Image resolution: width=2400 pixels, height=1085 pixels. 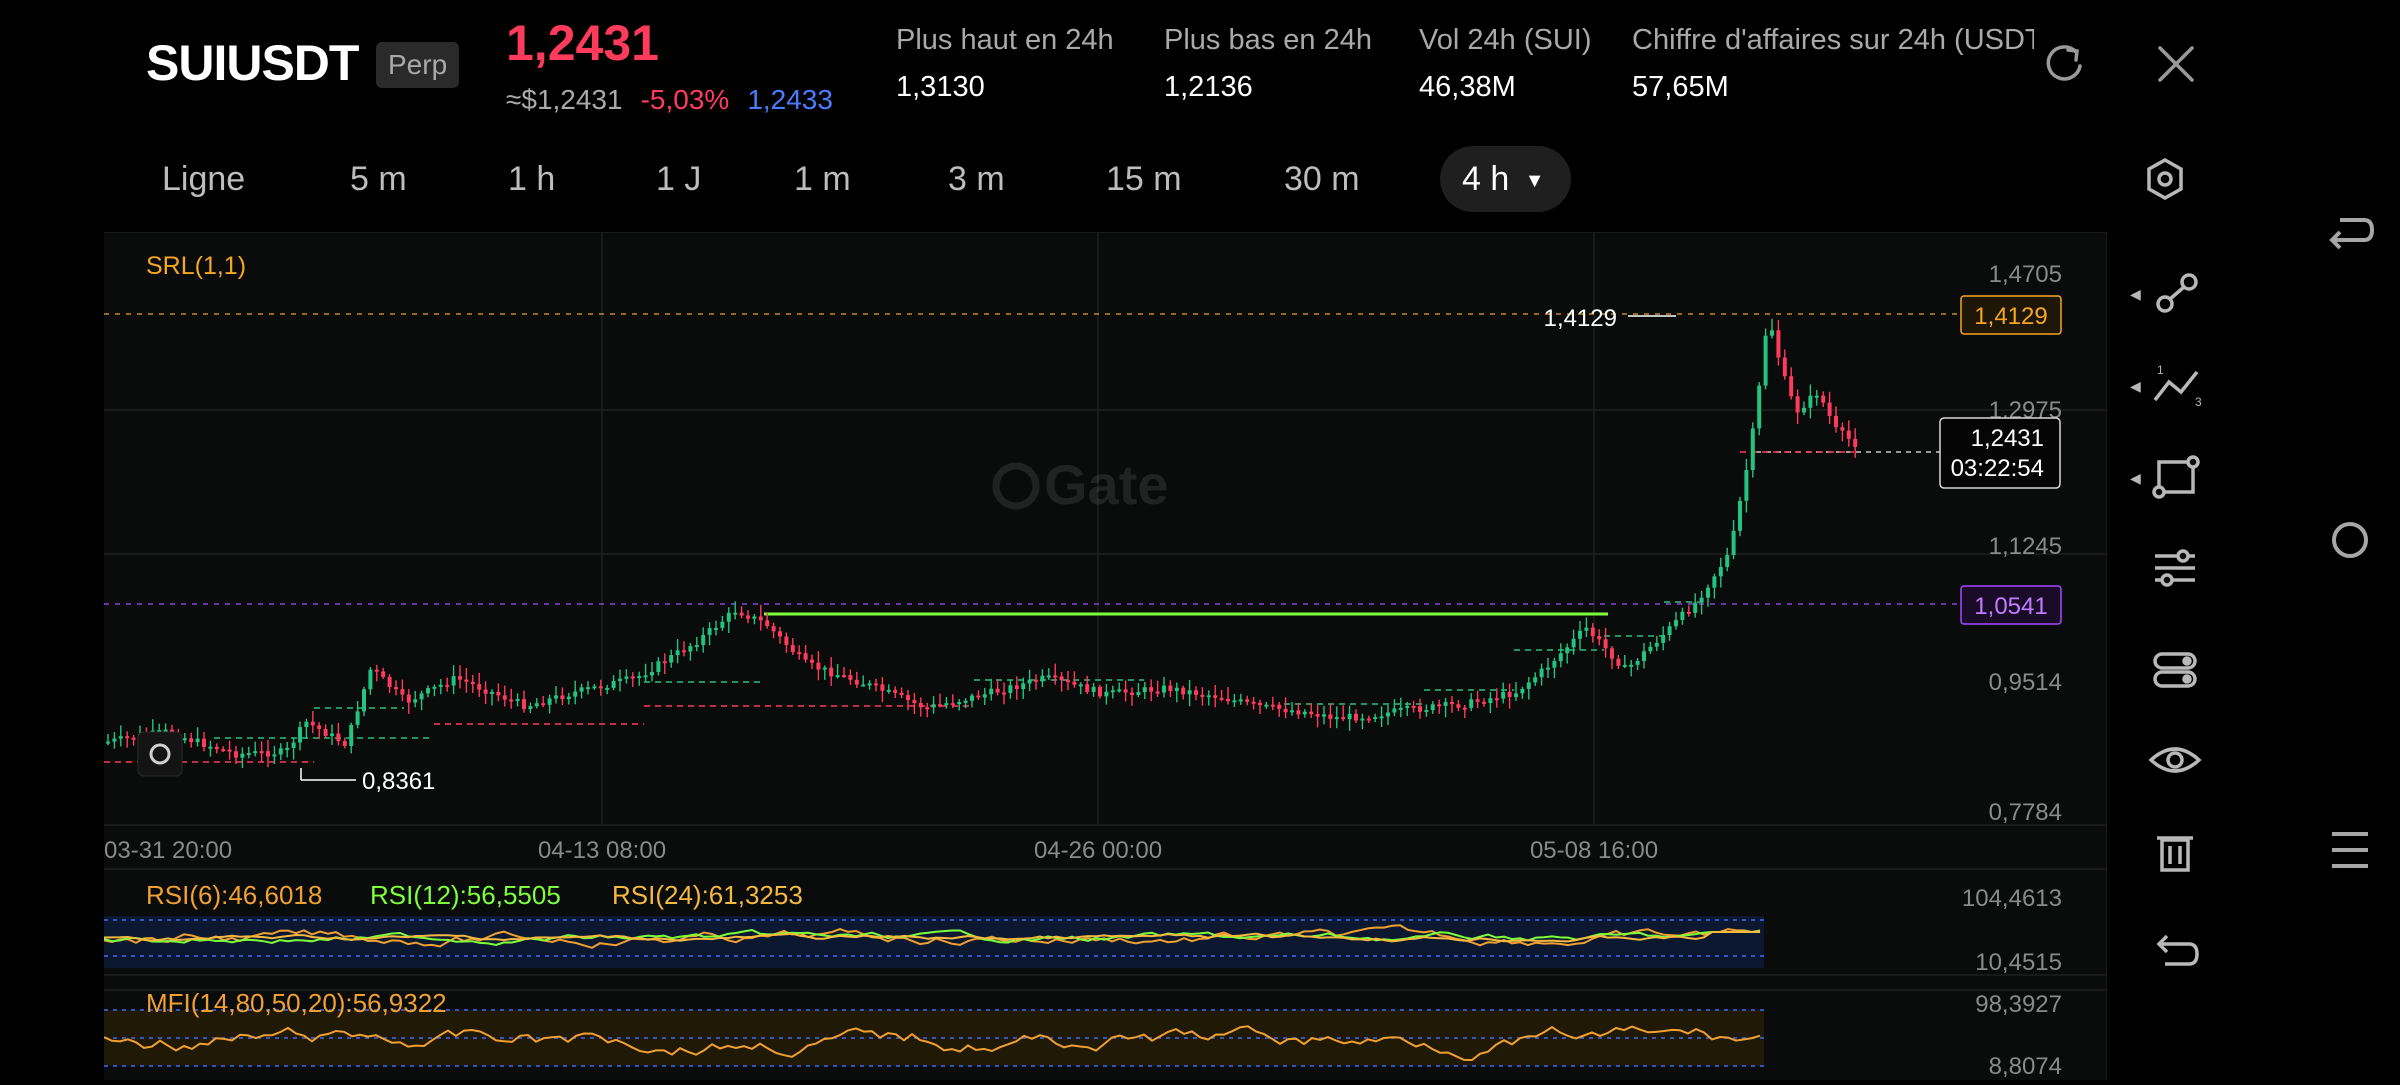 What do you see at coordinates (1505, 179) in the screenshot?
I see `tab-4h: 4 h ▼` at bounding box center [1505, 179].